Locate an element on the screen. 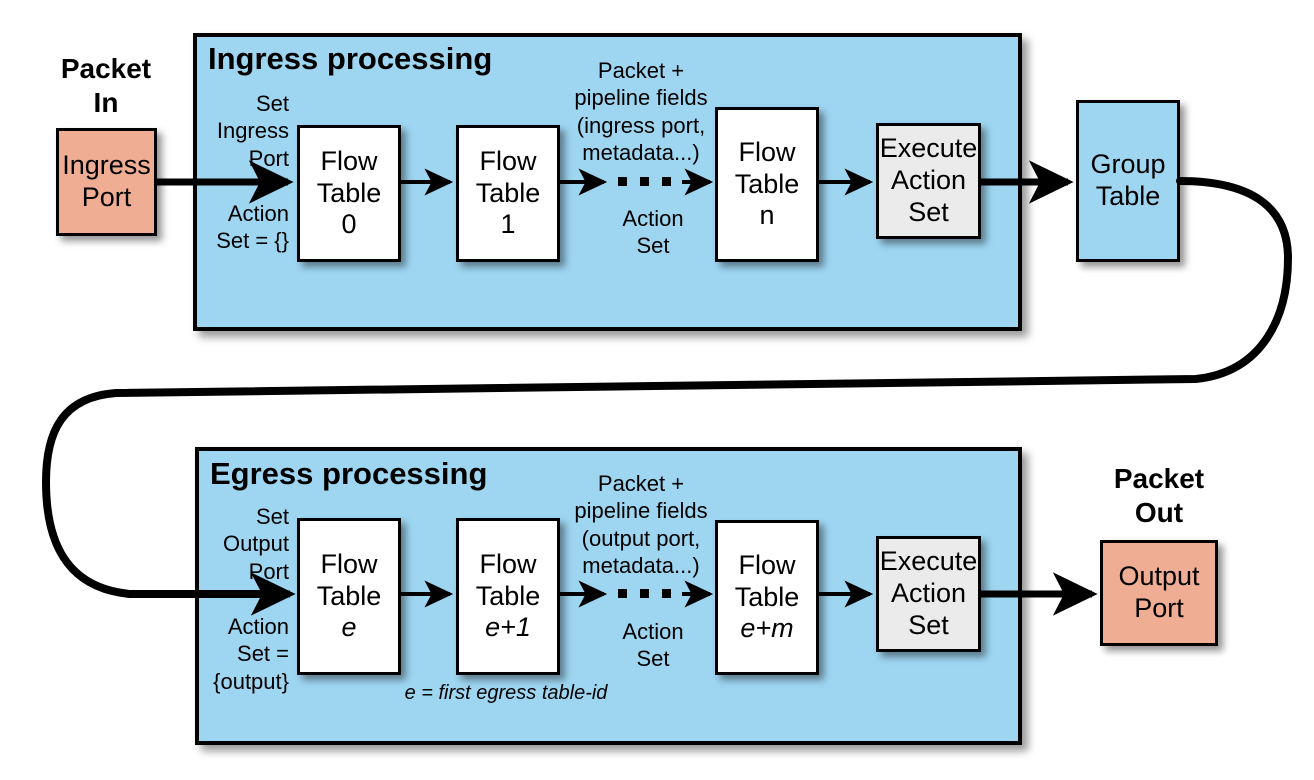 This screenshot has width=1314, height=780. egress-set-port-note: Set Output Port is located at coordinates (239, 544).